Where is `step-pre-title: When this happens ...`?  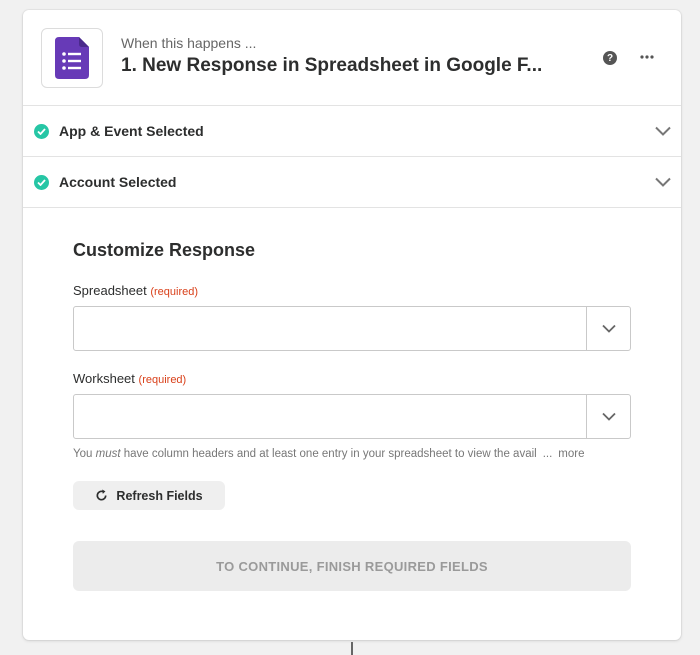 step-pre-title: When this happens ... is located at coordinates (189, 43).